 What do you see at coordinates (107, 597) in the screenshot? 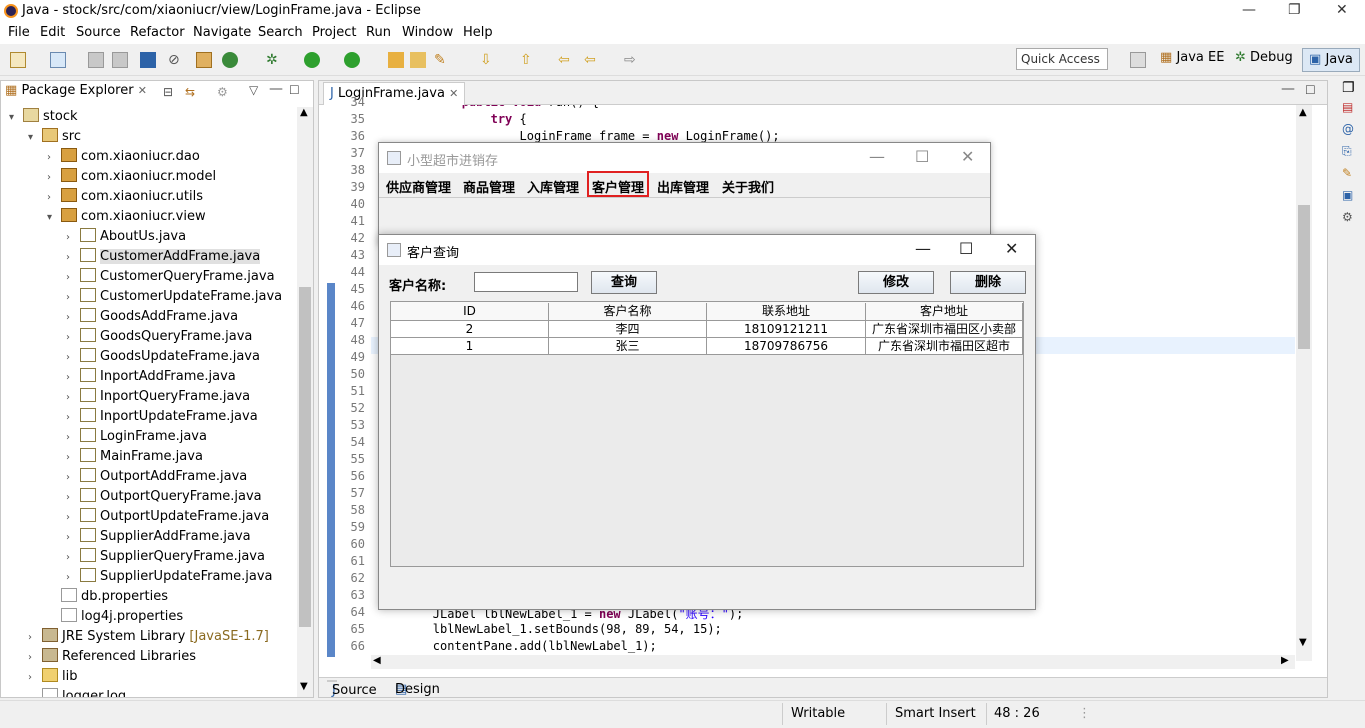
I see `tree-item: db.properties` at bounding box center [107, 597].